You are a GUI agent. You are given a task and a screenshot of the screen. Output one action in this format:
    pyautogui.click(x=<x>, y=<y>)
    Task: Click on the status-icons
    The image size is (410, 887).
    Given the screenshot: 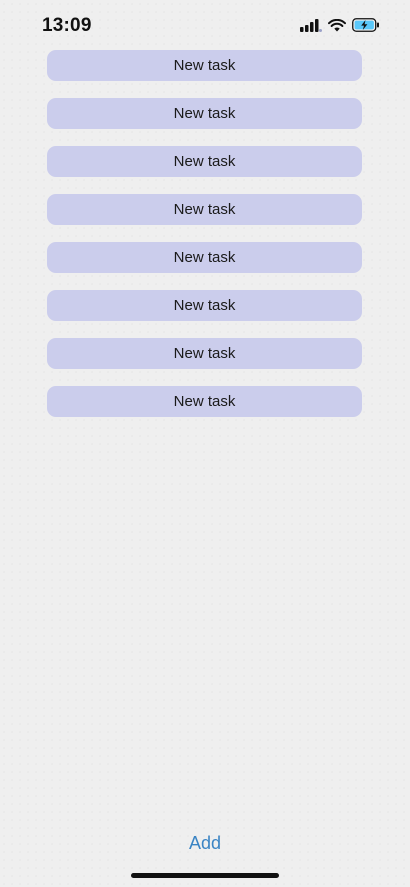 What is the action you would take?
    pyautogui.click(x=340, y=25)
    